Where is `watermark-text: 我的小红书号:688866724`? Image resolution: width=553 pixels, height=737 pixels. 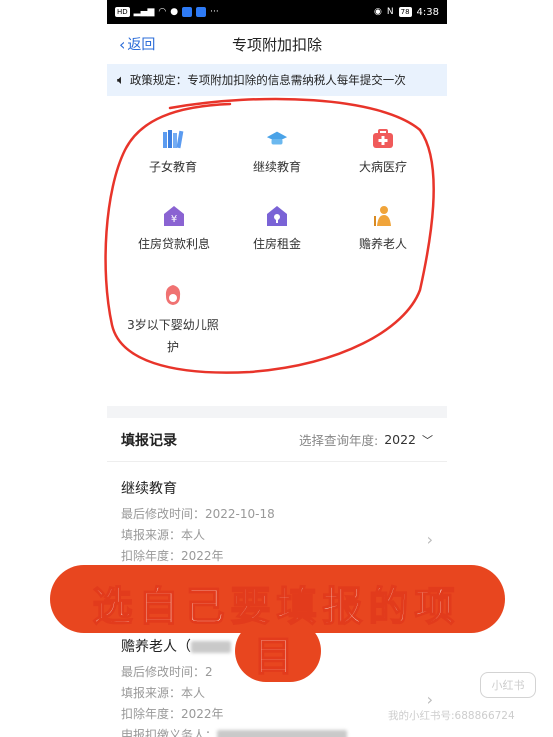 watermark-text: 我的小红书号:688866724 is located at coordinates (451, 716).